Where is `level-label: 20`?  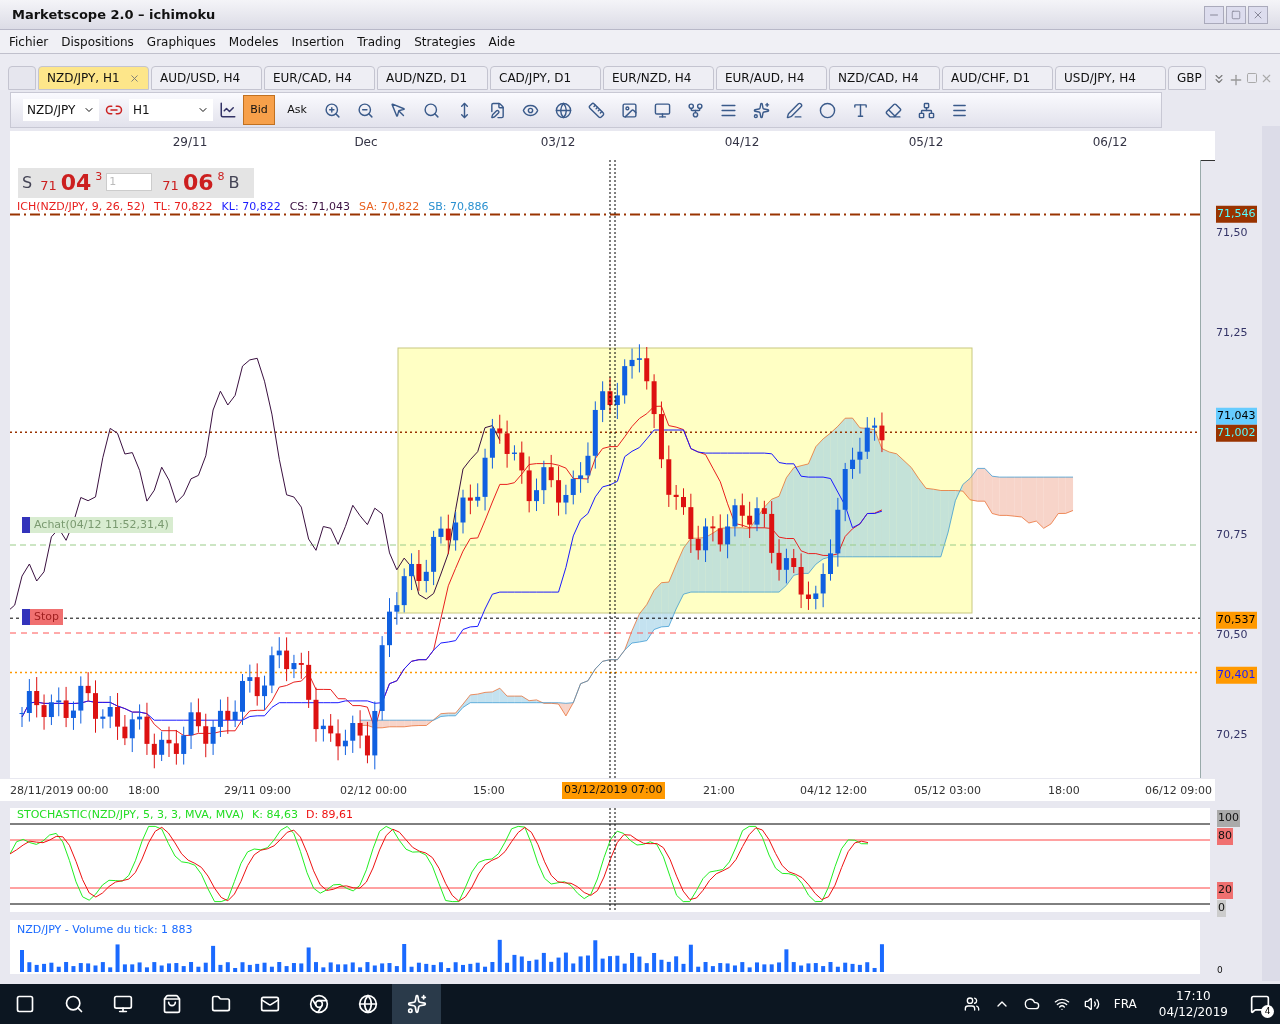
level-label: 20 is located at coordinates (1225, 890).